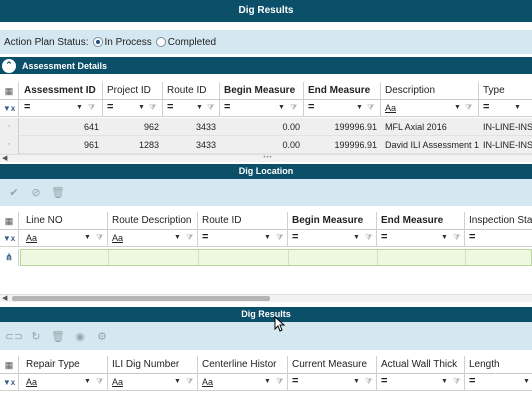 The image size is (532, 400). Describe the element at coordinates (9, 65) in the screenshot. I see `chevron-up-icon: ⌃` at that location.